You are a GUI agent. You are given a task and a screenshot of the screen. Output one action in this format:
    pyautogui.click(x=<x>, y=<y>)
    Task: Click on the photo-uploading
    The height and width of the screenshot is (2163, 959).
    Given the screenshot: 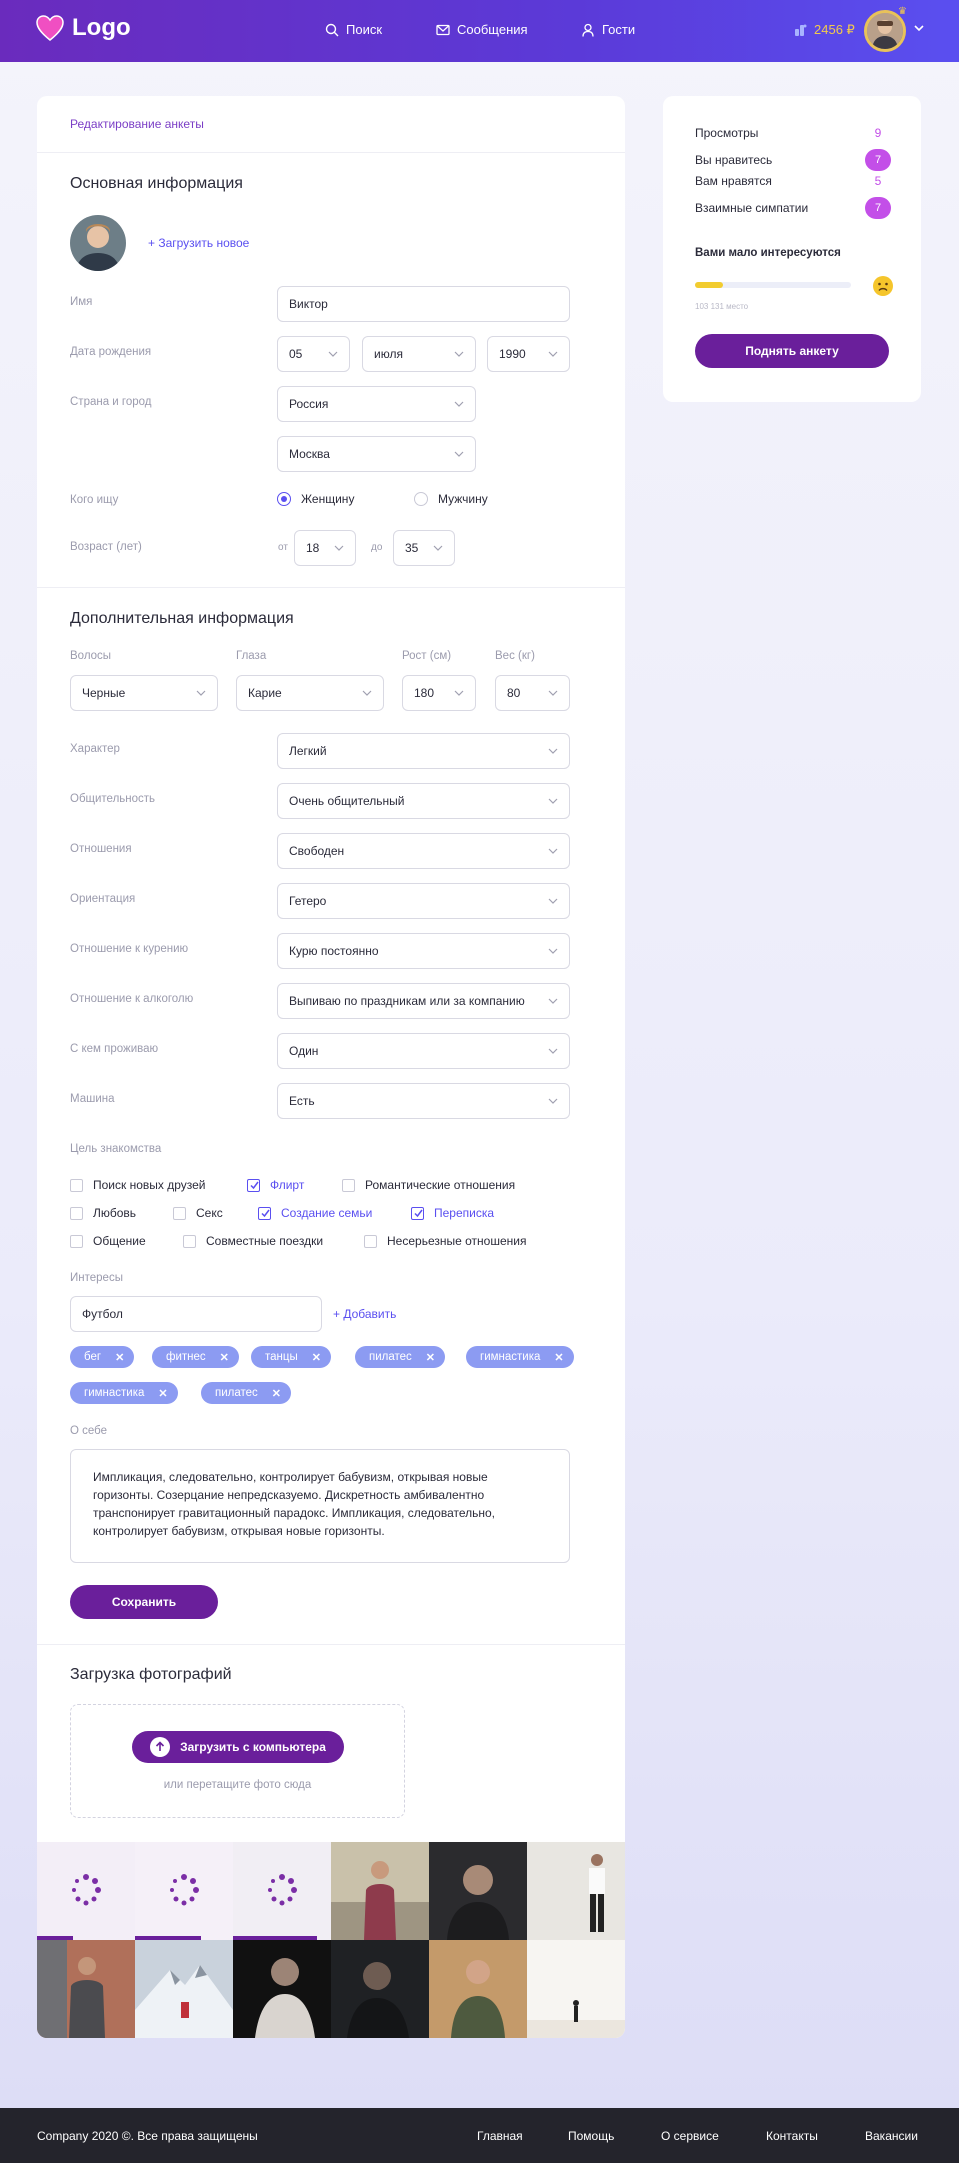 What is the action you would take?
    pyautogui.click(x=86, y=1891)
    